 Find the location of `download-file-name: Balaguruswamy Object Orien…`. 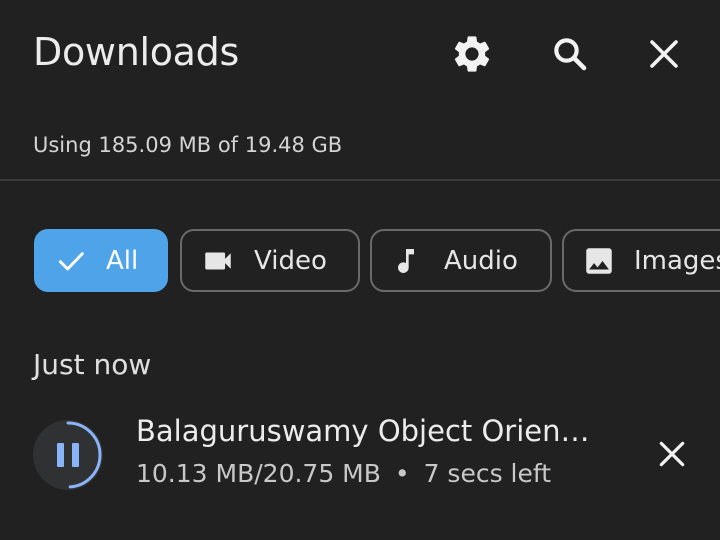

download-file-name: Balaguruswamy Object Orien… is located at coordinates (381, 431).